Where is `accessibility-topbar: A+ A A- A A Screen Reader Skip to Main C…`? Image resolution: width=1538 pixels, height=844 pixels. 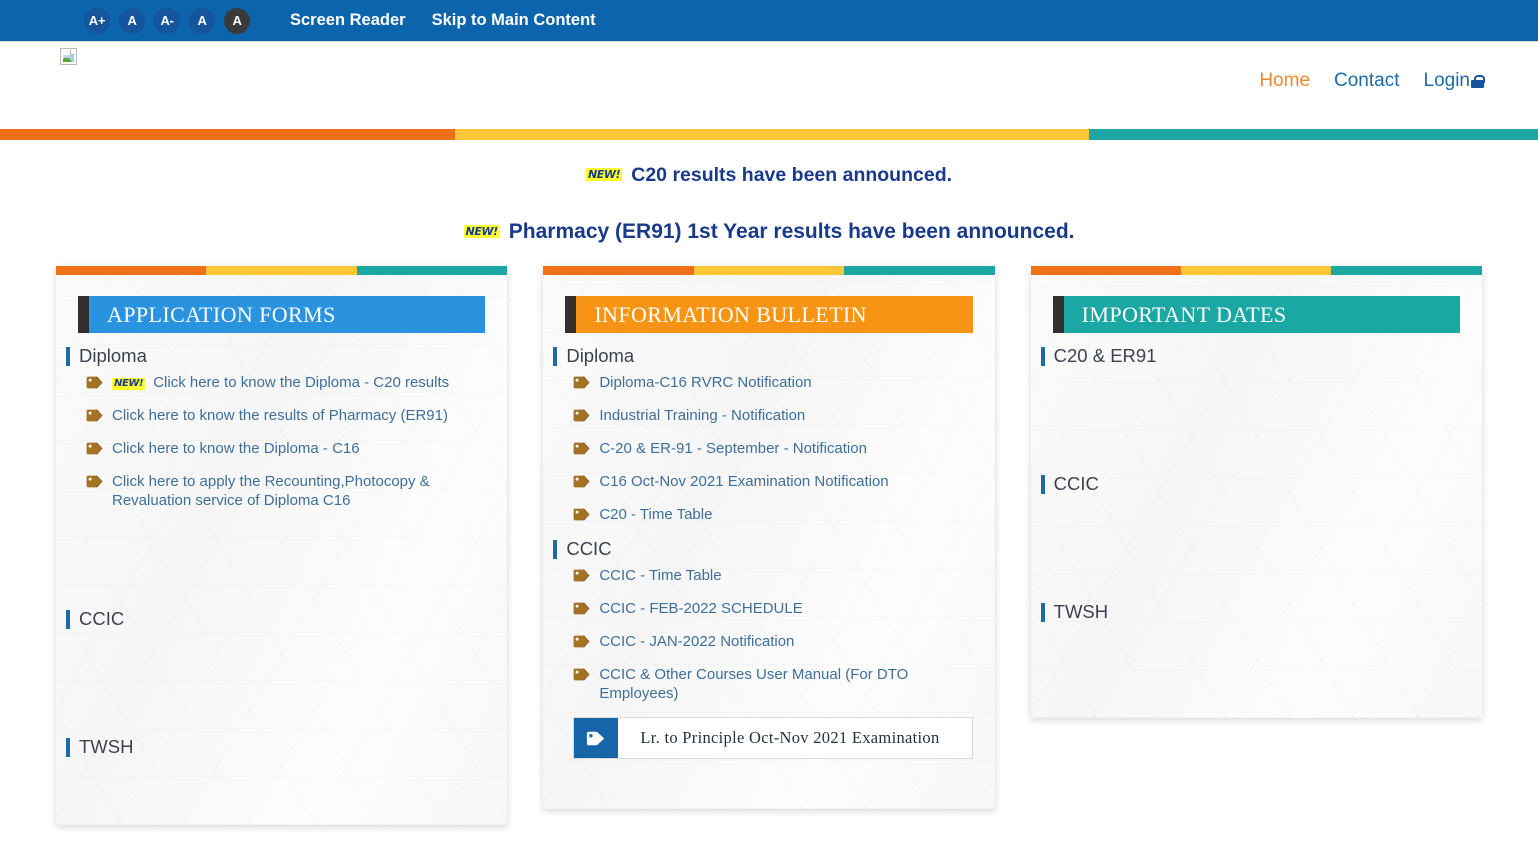
accessibility-topbar: A+ A A- A A Screen Reader Skip to Main C… is located at coordinates (769, 20).